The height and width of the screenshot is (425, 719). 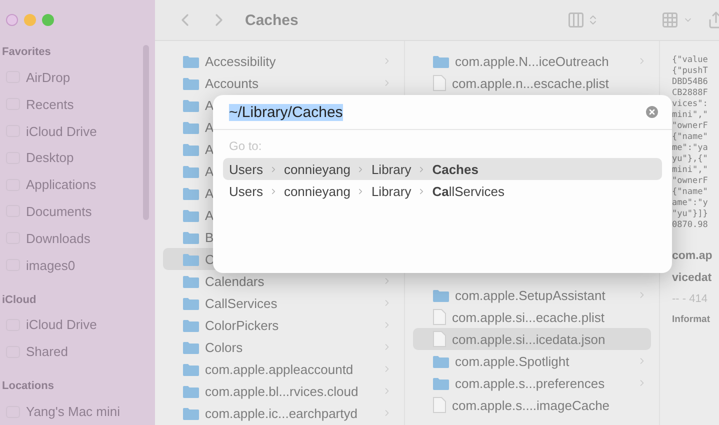 I want to click on file-name: com.ap, so click(x=693, y=256).